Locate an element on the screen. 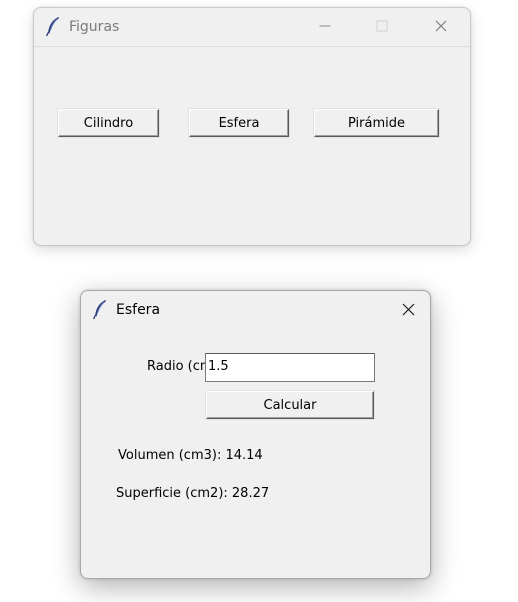 Image resolution: width=518 pixels, height=602 pixels. calcular-button: Calcular is located at coordinates (290, 405).